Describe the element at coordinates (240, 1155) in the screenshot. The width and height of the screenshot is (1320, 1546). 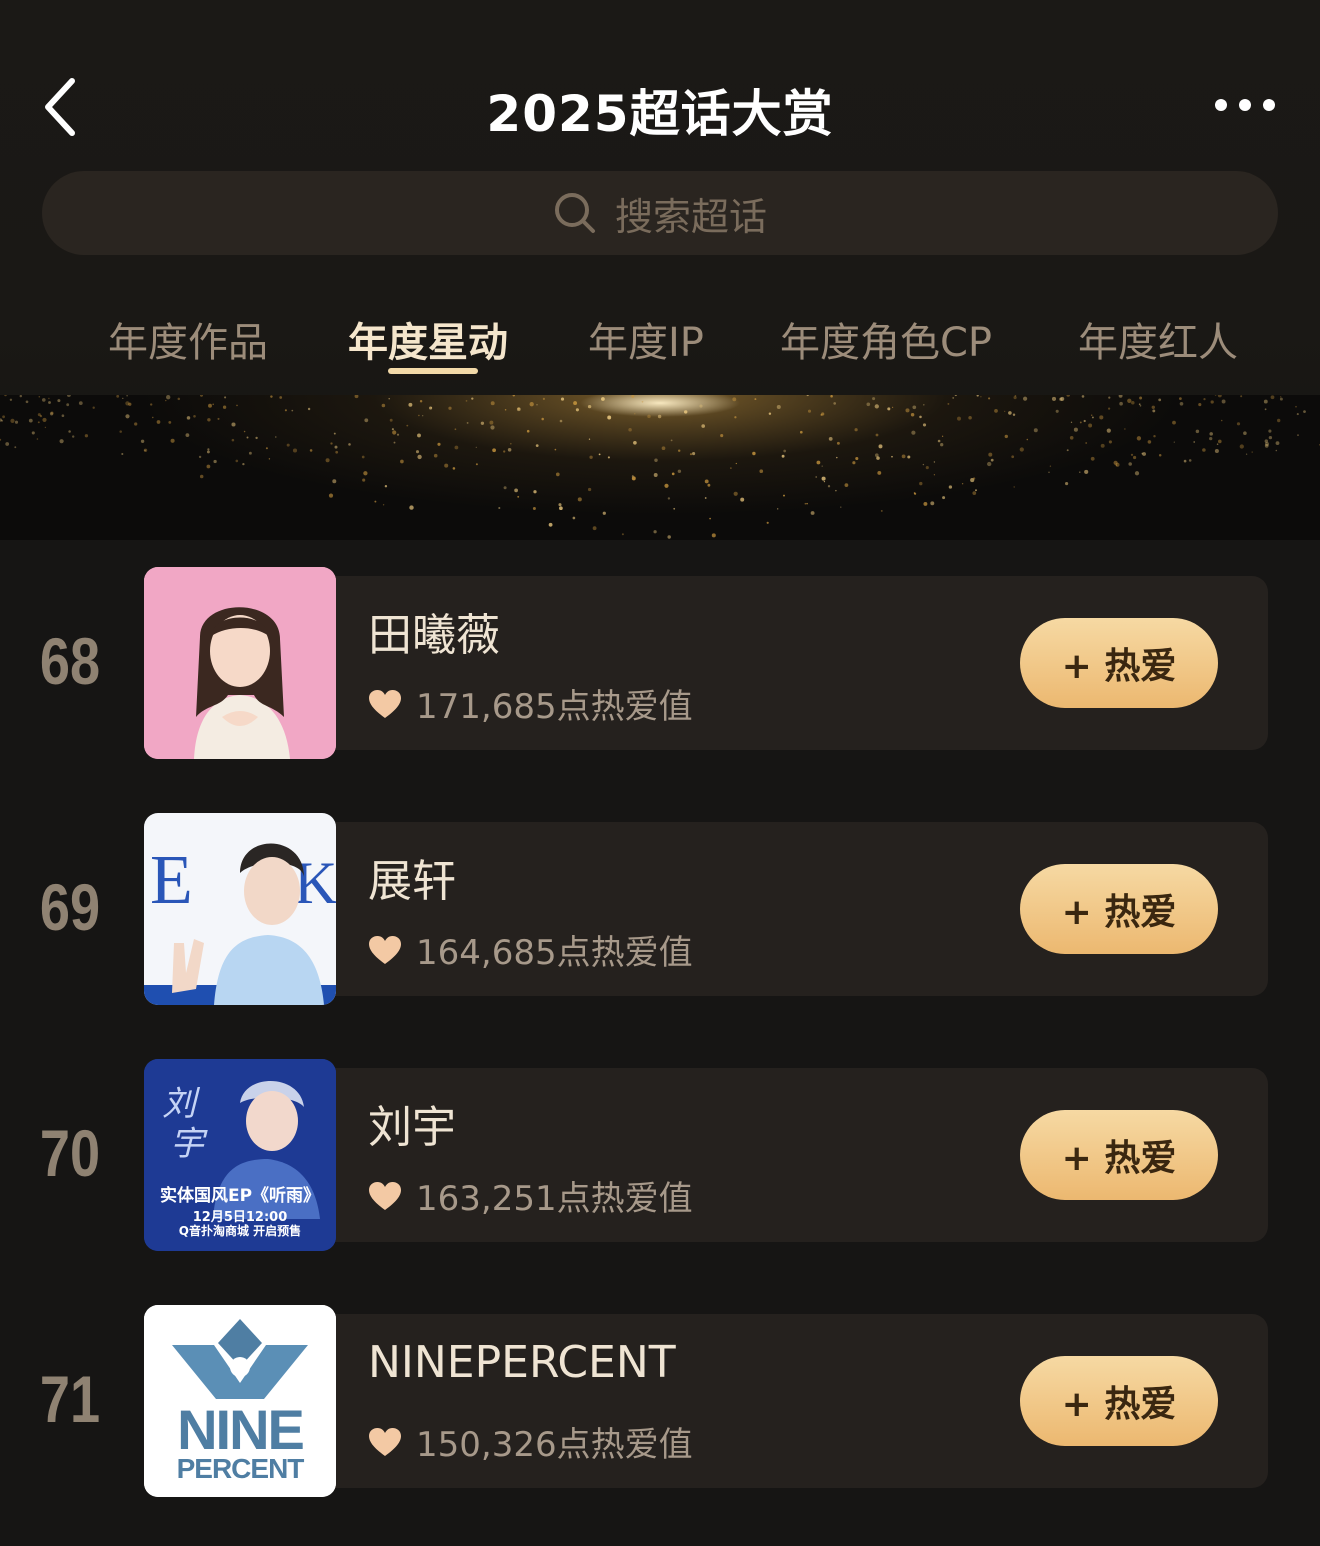
I see `avatar: 刘 宇 实体国风EP《听雨》 12月5日12:00 Q音扑淘商城 开启预售` at that location.